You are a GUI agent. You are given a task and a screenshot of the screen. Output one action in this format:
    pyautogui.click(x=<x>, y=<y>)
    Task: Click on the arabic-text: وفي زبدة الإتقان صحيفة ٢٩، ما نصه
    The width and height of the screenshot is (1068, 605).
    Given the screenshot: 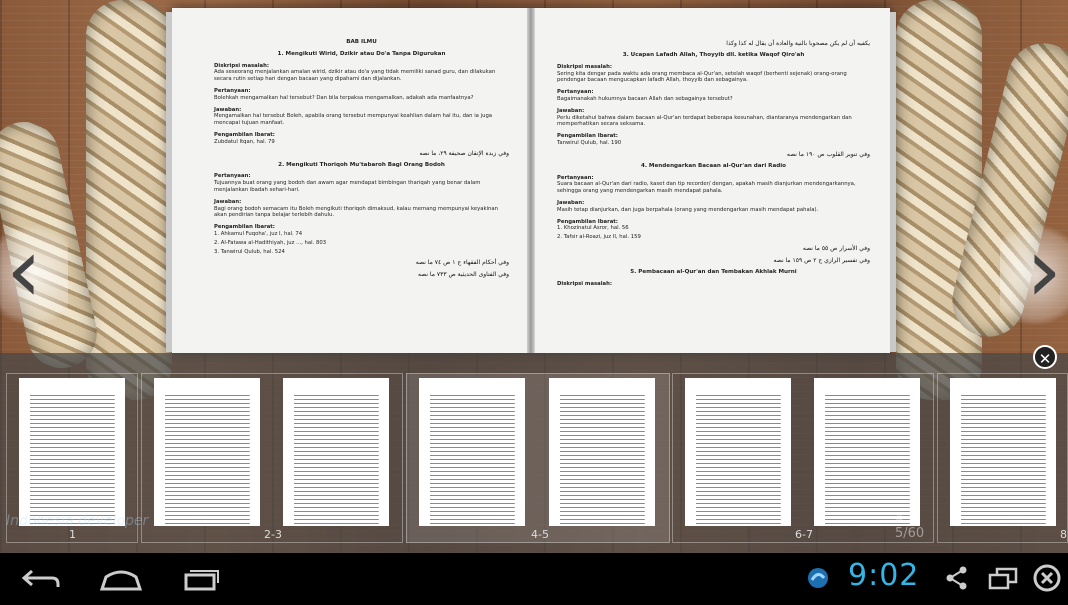 What is the action you would take?
    pyautogui.click(x=464, y=153)
    